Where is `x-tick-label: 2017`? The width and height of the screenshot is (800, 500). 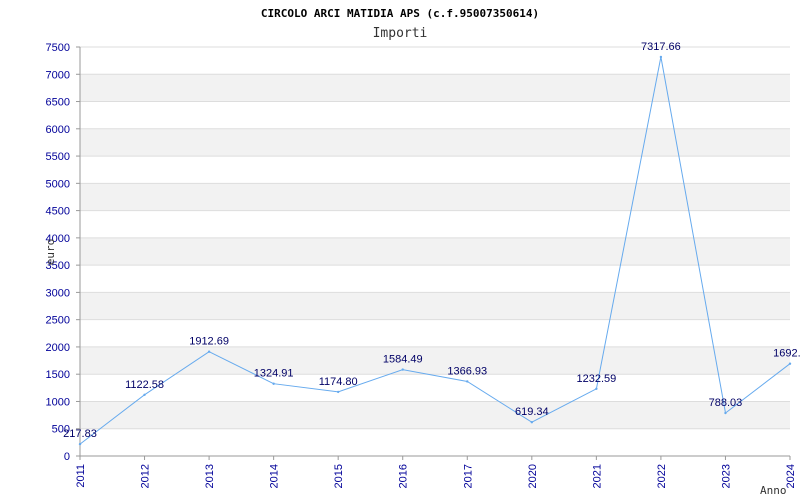
x-tick-label: 2017 is located at coordinates (468, 476).